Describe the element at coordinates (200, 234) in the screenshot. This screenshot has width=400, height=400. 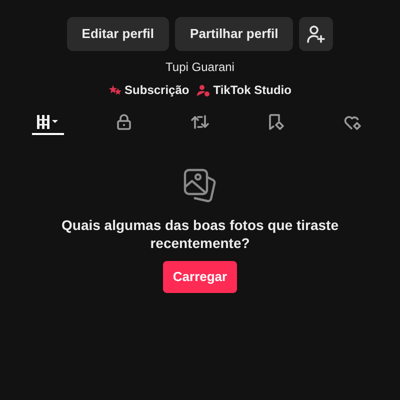
I see `empty-state-message: Quais algumas das boas fotos que tiraste recentemente?` at that location.